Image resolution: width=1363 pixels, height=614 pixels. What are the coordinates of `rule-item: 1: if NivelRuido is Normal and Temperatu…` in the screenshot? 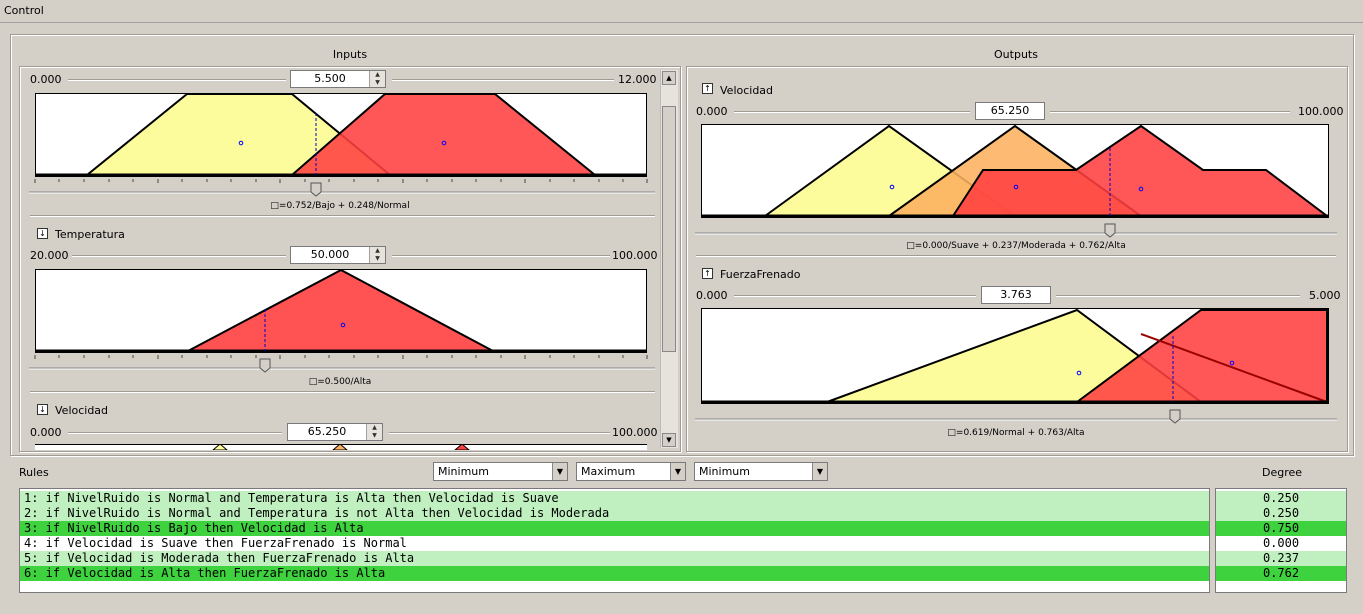 It's located at (614, 498).